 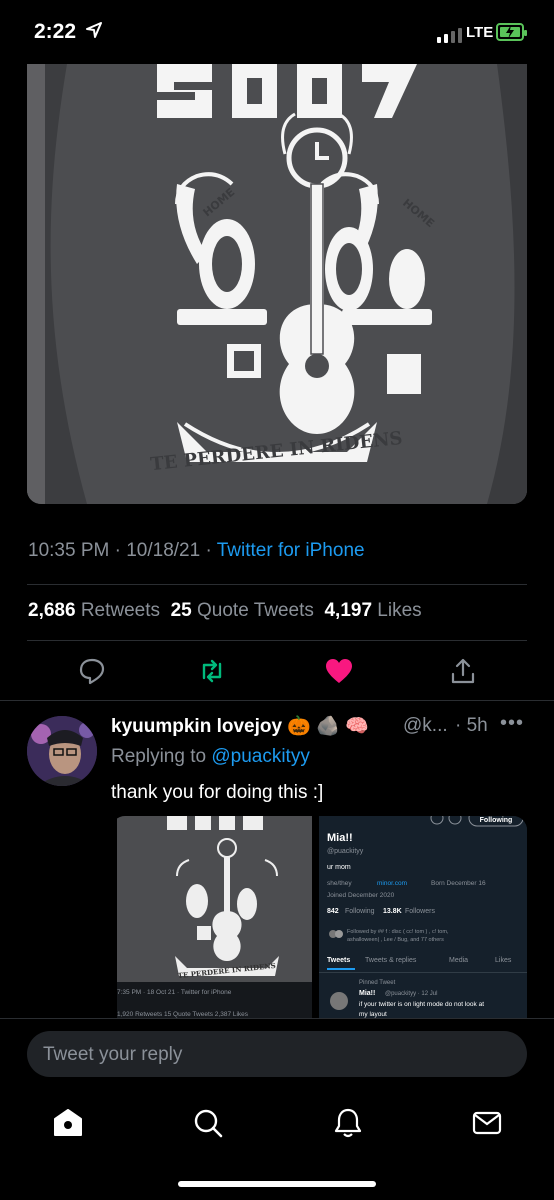 What do you see at coordinates (94, 610) in the screenshot?
I see `retweets-stat: 2,686 Retweets` at bounding box center [94, 610].